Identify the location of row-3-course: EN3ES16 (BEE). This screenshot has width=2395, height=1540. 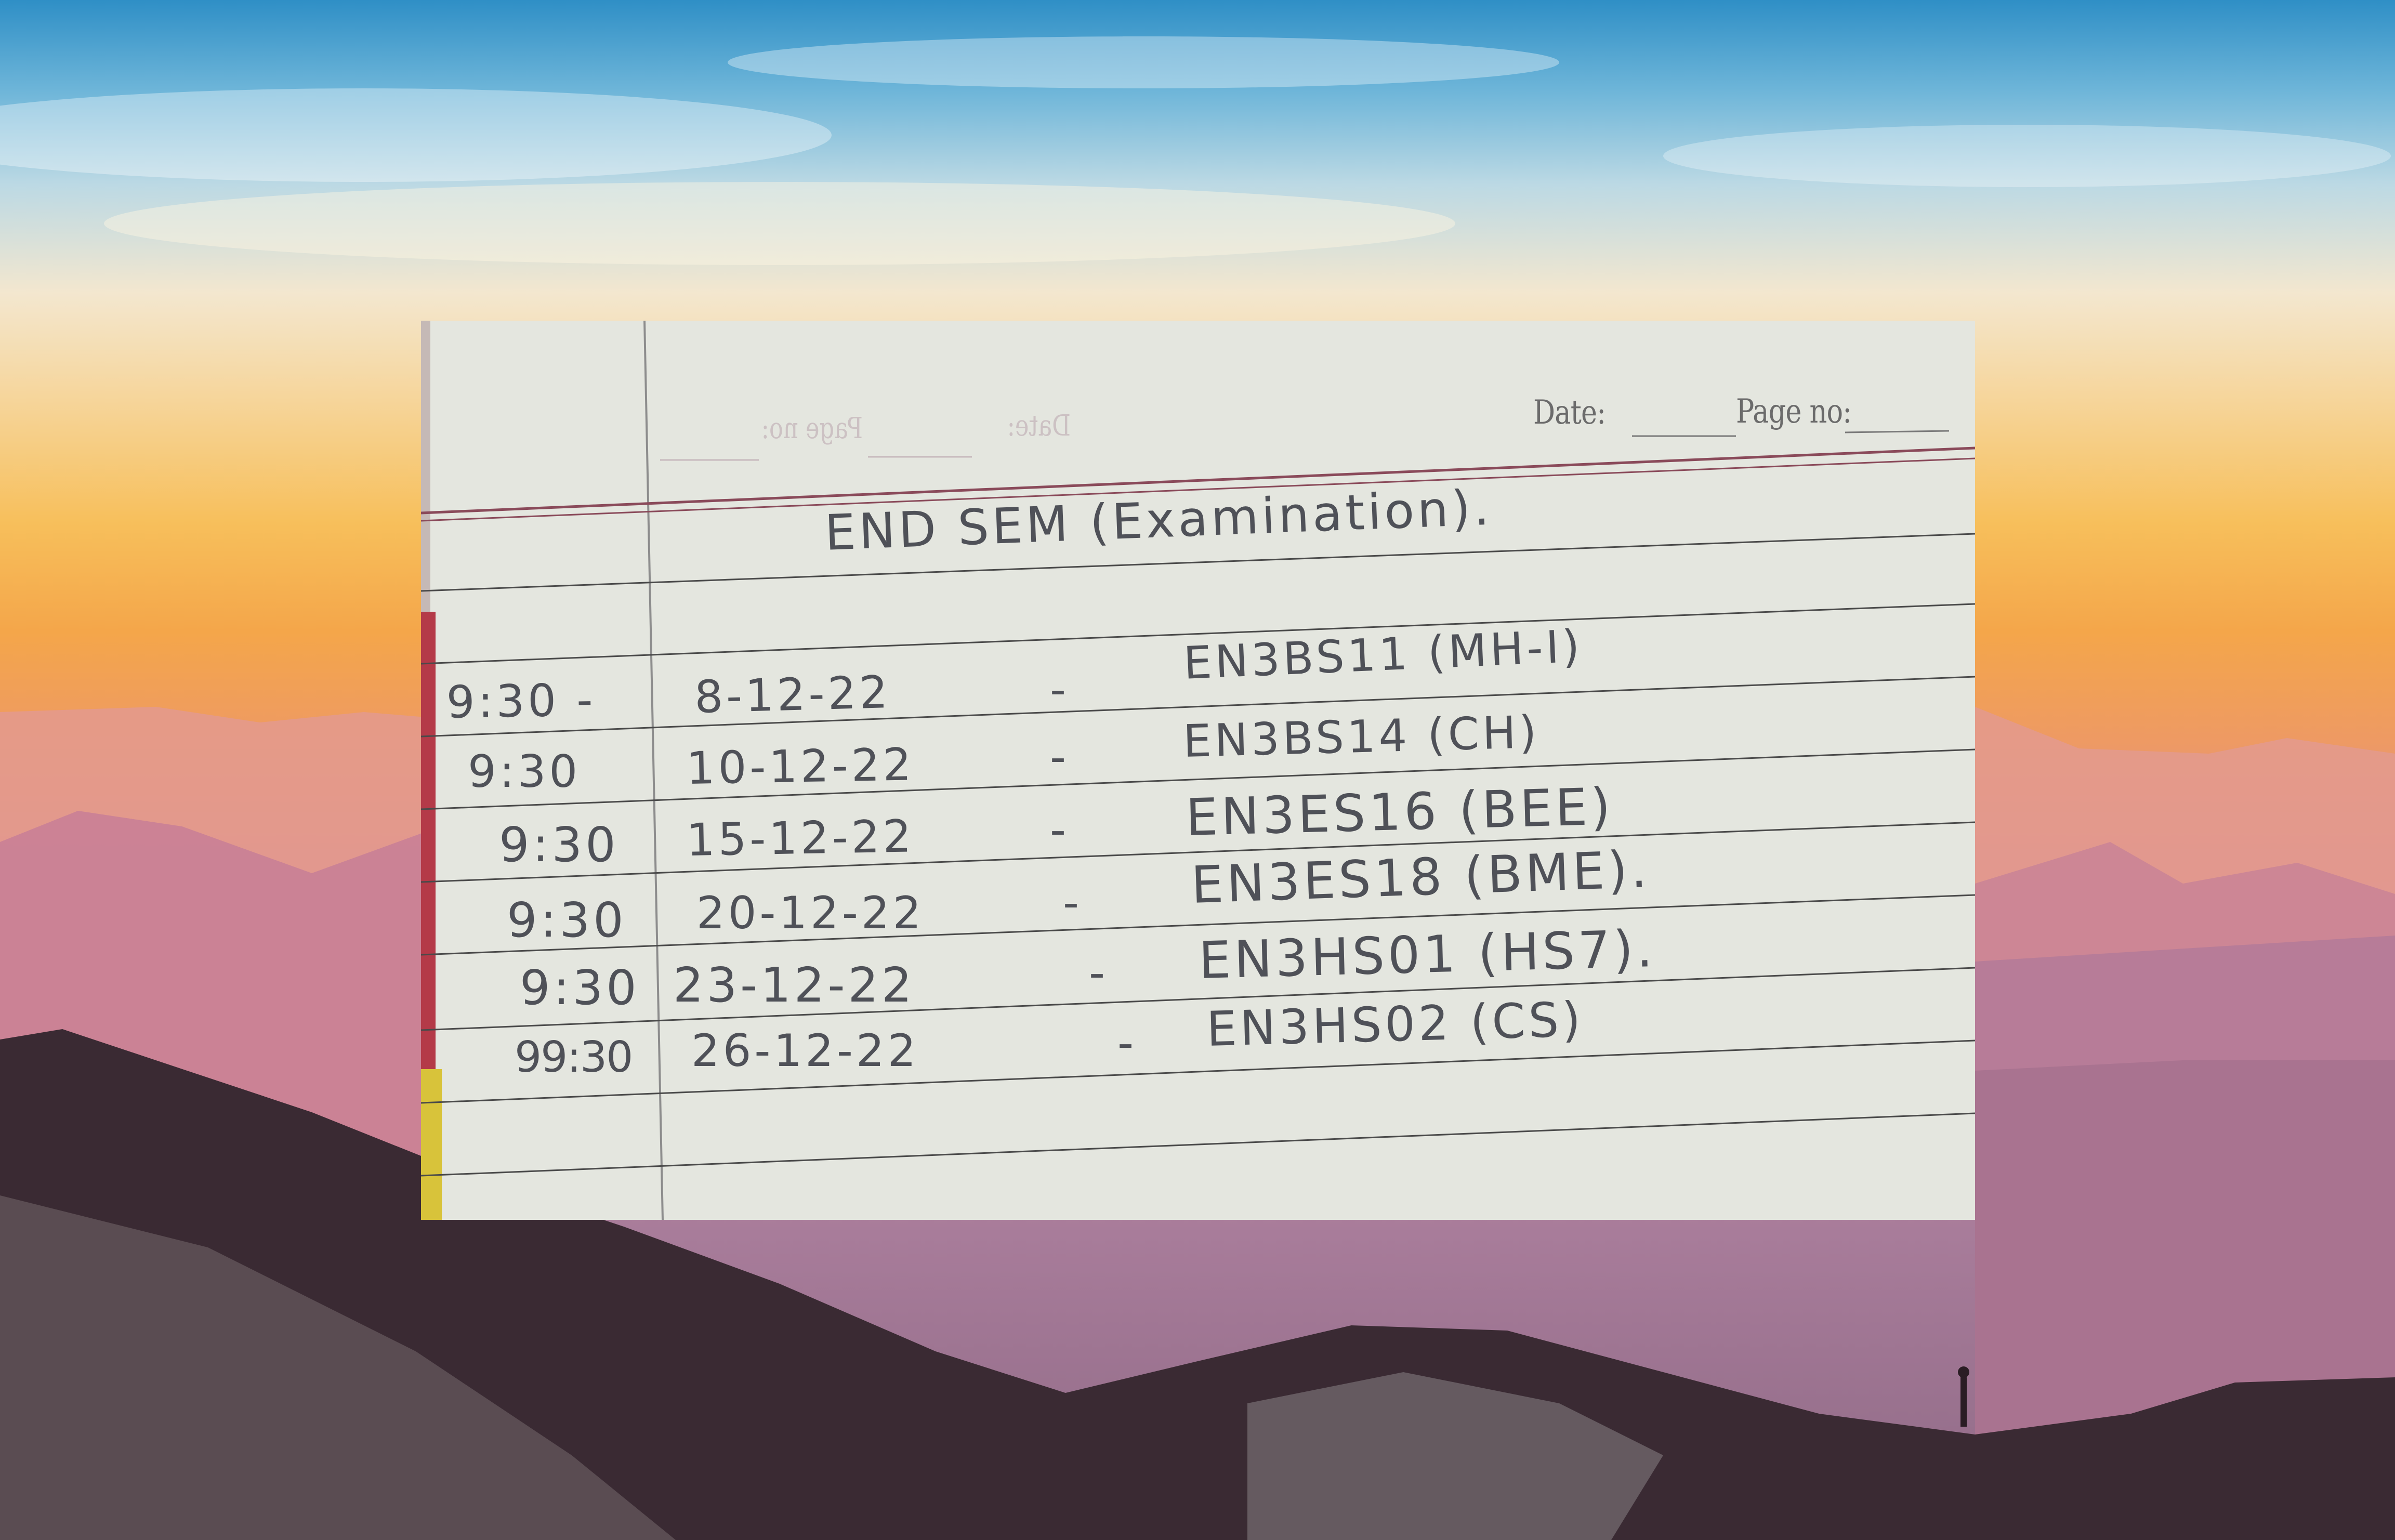
(1399, 812).